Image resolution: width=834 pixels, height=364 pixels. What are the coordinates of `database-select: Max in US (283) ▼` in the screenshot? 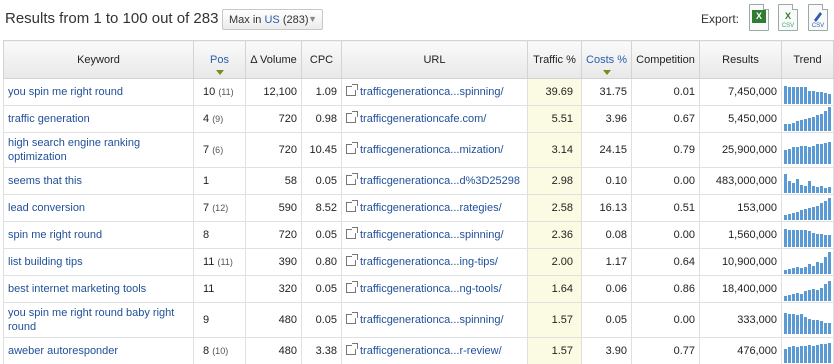 It's located at (272, 19).